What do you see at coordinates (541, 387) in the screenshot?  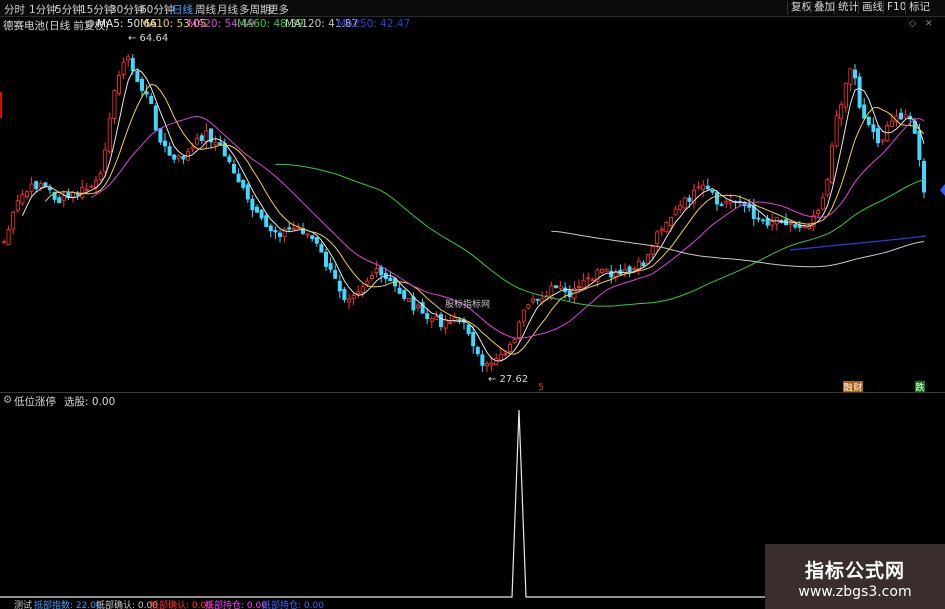 I see `event-marker: 5` at bounding box center [541, 387].